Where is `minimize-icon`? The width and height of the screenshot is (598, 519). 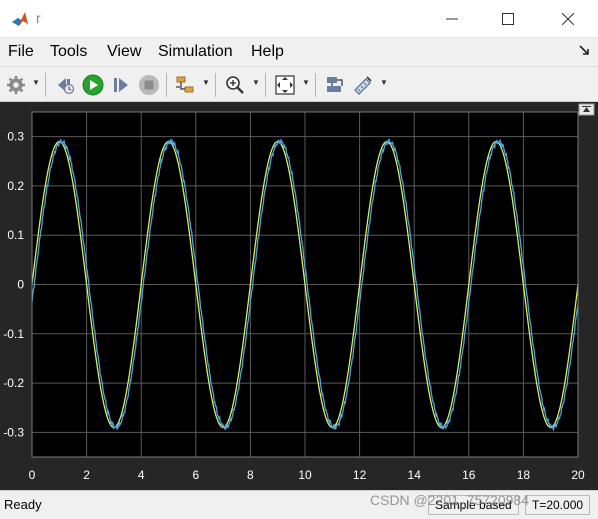
minimize-icon is located at coordinates (452, 19).